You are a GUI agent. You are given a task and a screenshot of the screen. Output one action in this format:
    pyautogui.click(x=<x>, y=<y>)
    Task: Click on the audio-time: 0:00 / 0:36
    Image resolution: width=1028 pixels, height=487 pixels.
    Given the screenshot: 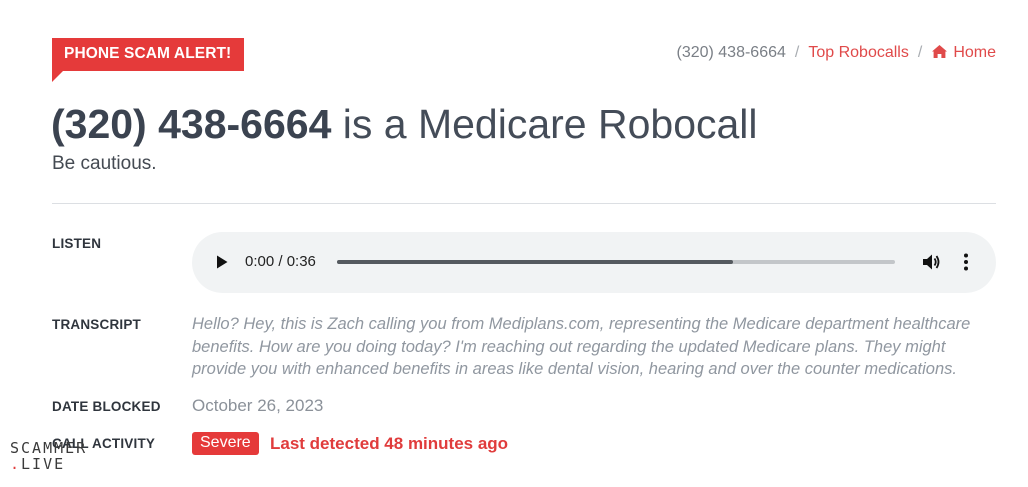 What is the action you would take?
    pyautogui.click(x=280, y=261)
    